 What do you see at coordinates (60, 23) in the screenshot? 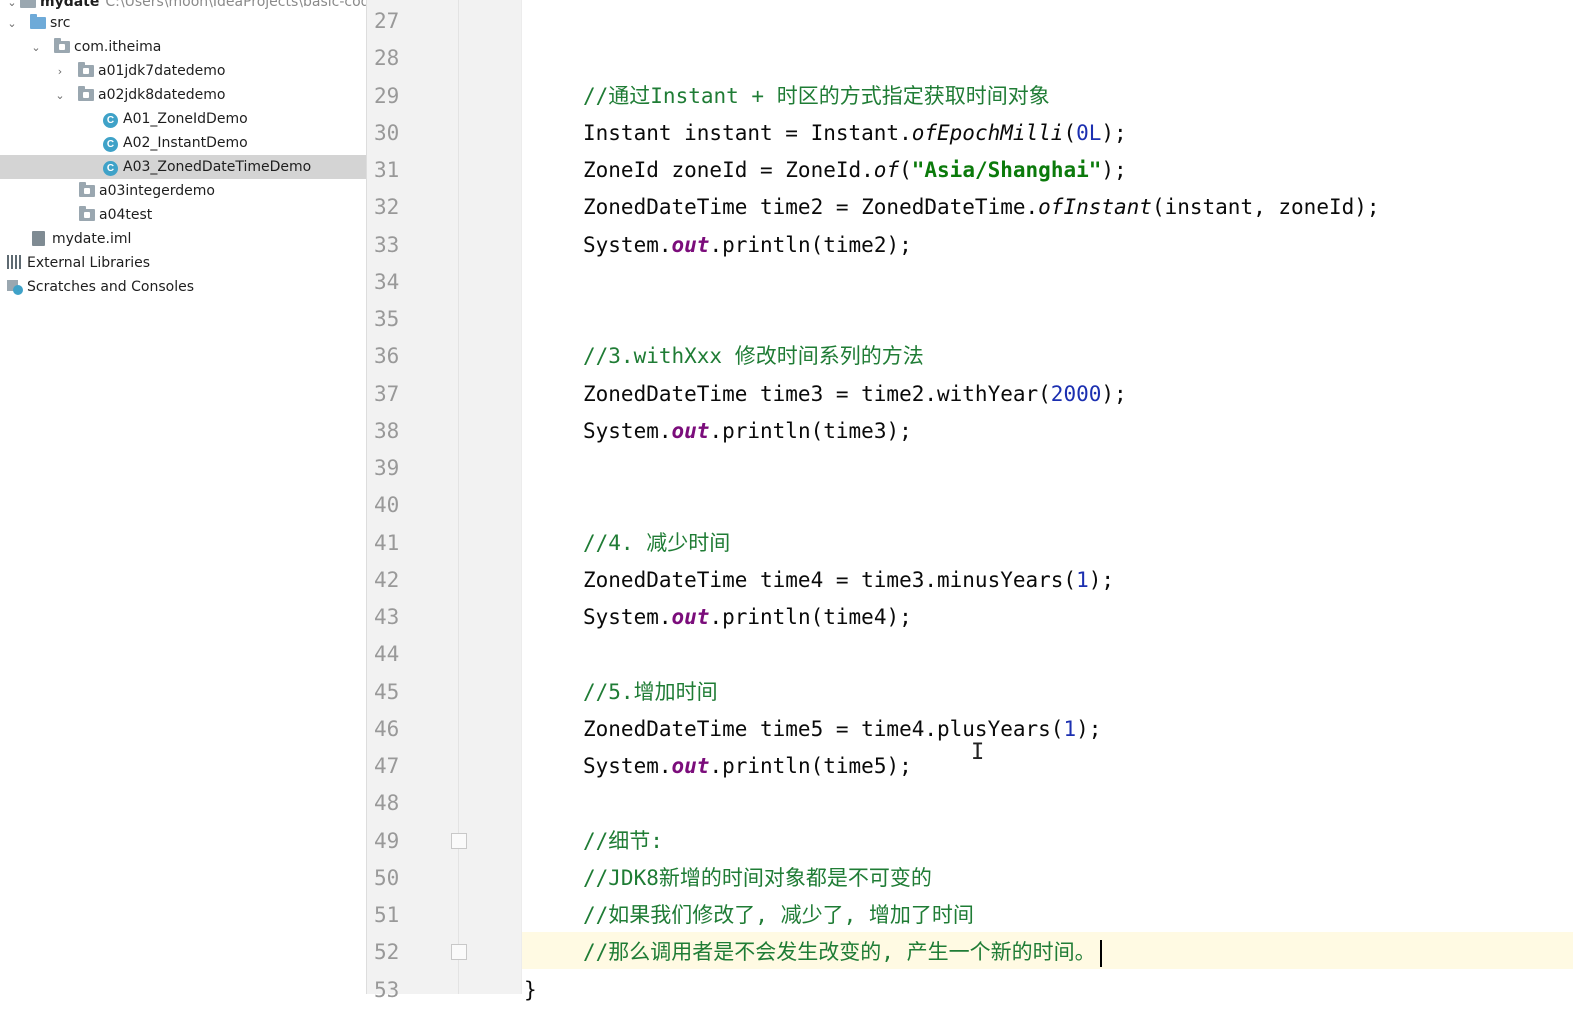
I see `tree-item-label: src` at bounding box center [60, 23].